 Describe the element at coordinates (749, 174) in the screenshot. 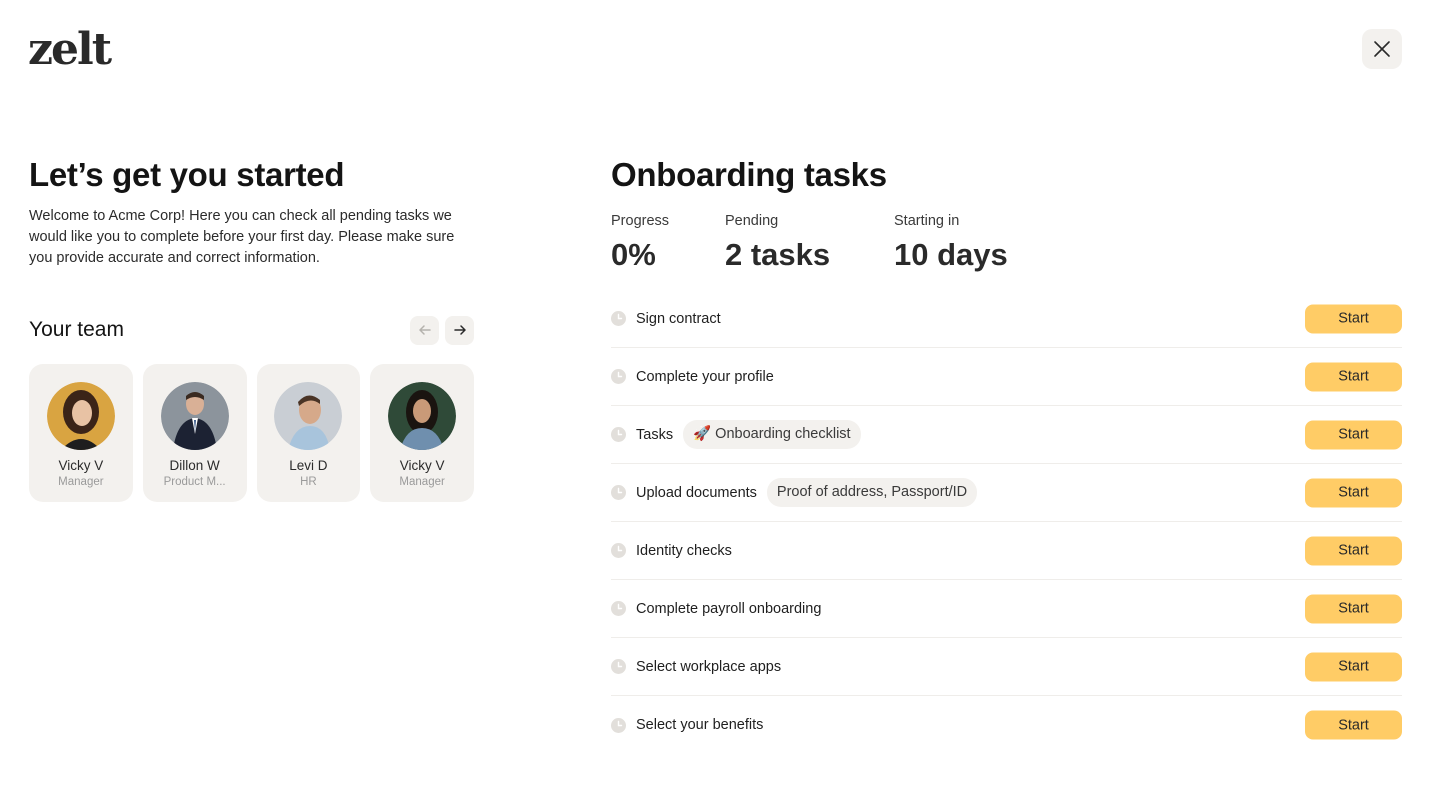

I see `onboarding-title: Onboarding tasks` at that location.